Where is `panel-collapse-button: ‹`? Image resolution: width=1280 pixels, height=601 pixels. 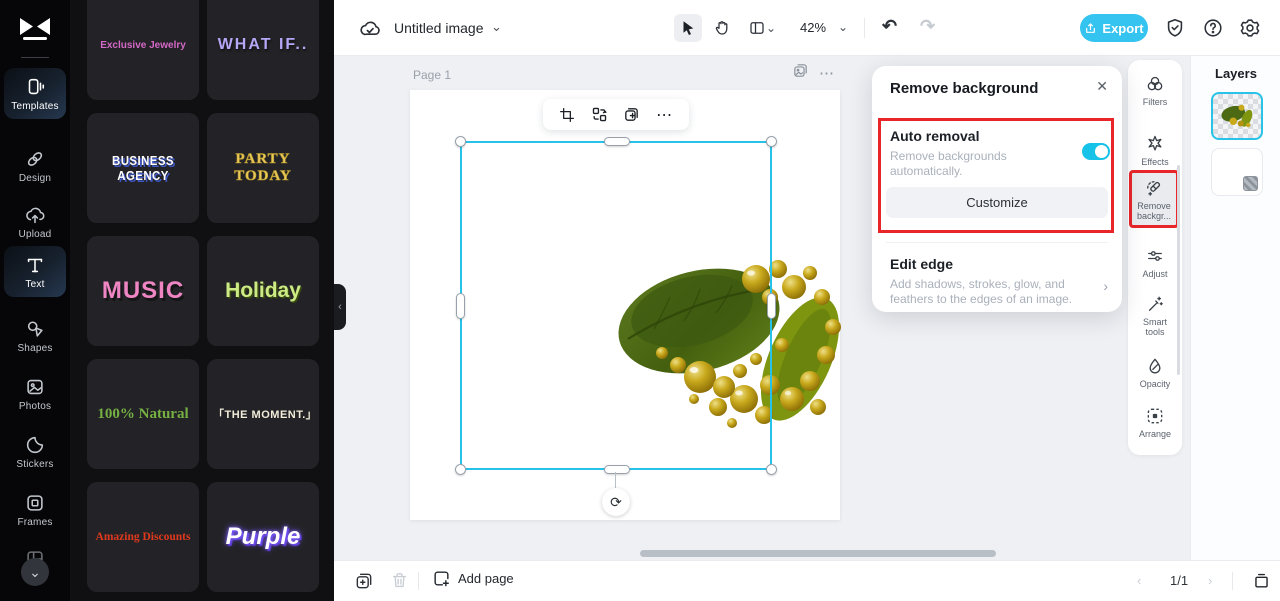 panel-collapse-button: ‹ is located at coordinates (340, 307).